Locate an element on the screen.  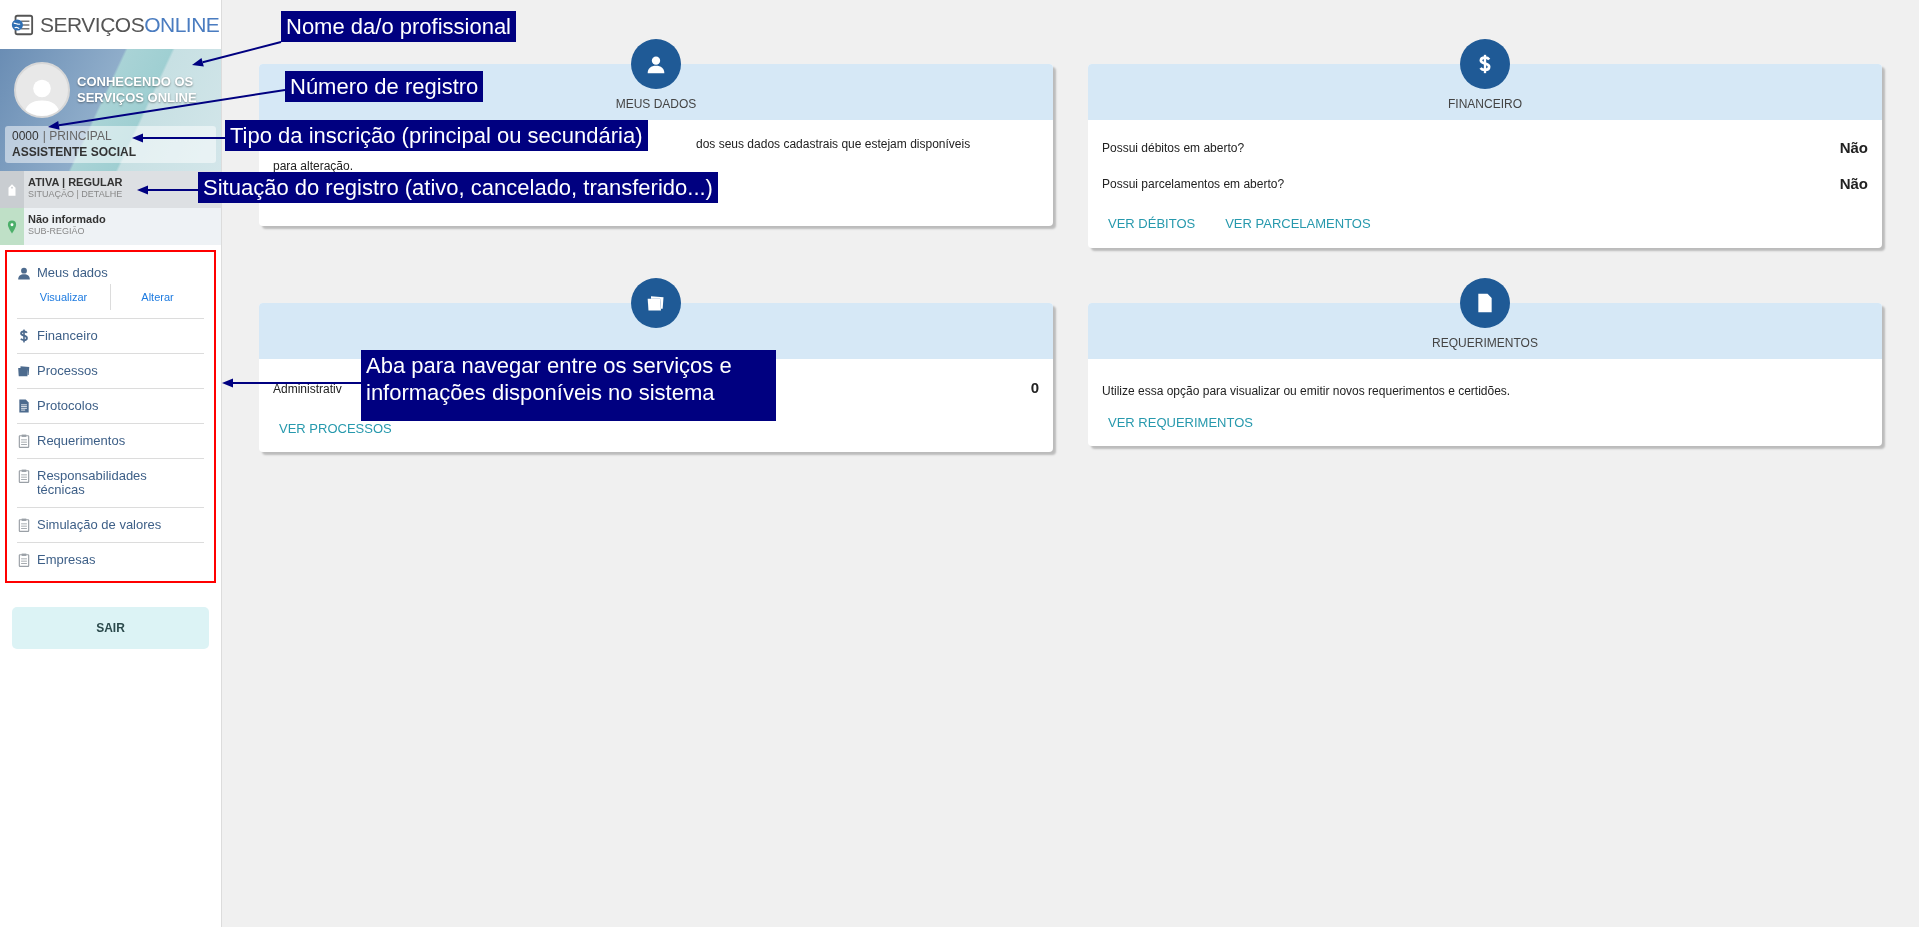
row-label: Possui débitos em aberto? is located at coordinates (1173, 148).